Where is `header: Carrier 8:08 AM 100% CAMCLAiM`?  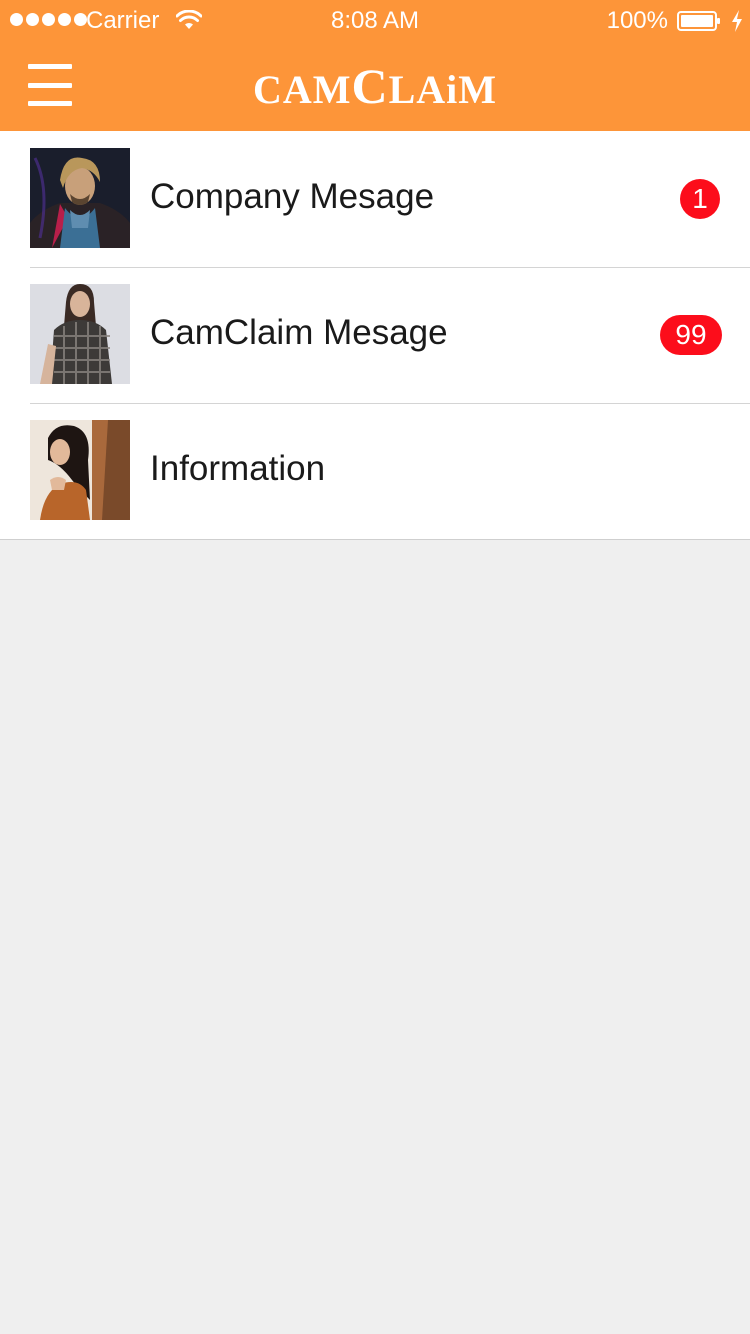
header: Carrier 8:08 AM 100% CAMCLAiM is located at coordinates (375, 65).